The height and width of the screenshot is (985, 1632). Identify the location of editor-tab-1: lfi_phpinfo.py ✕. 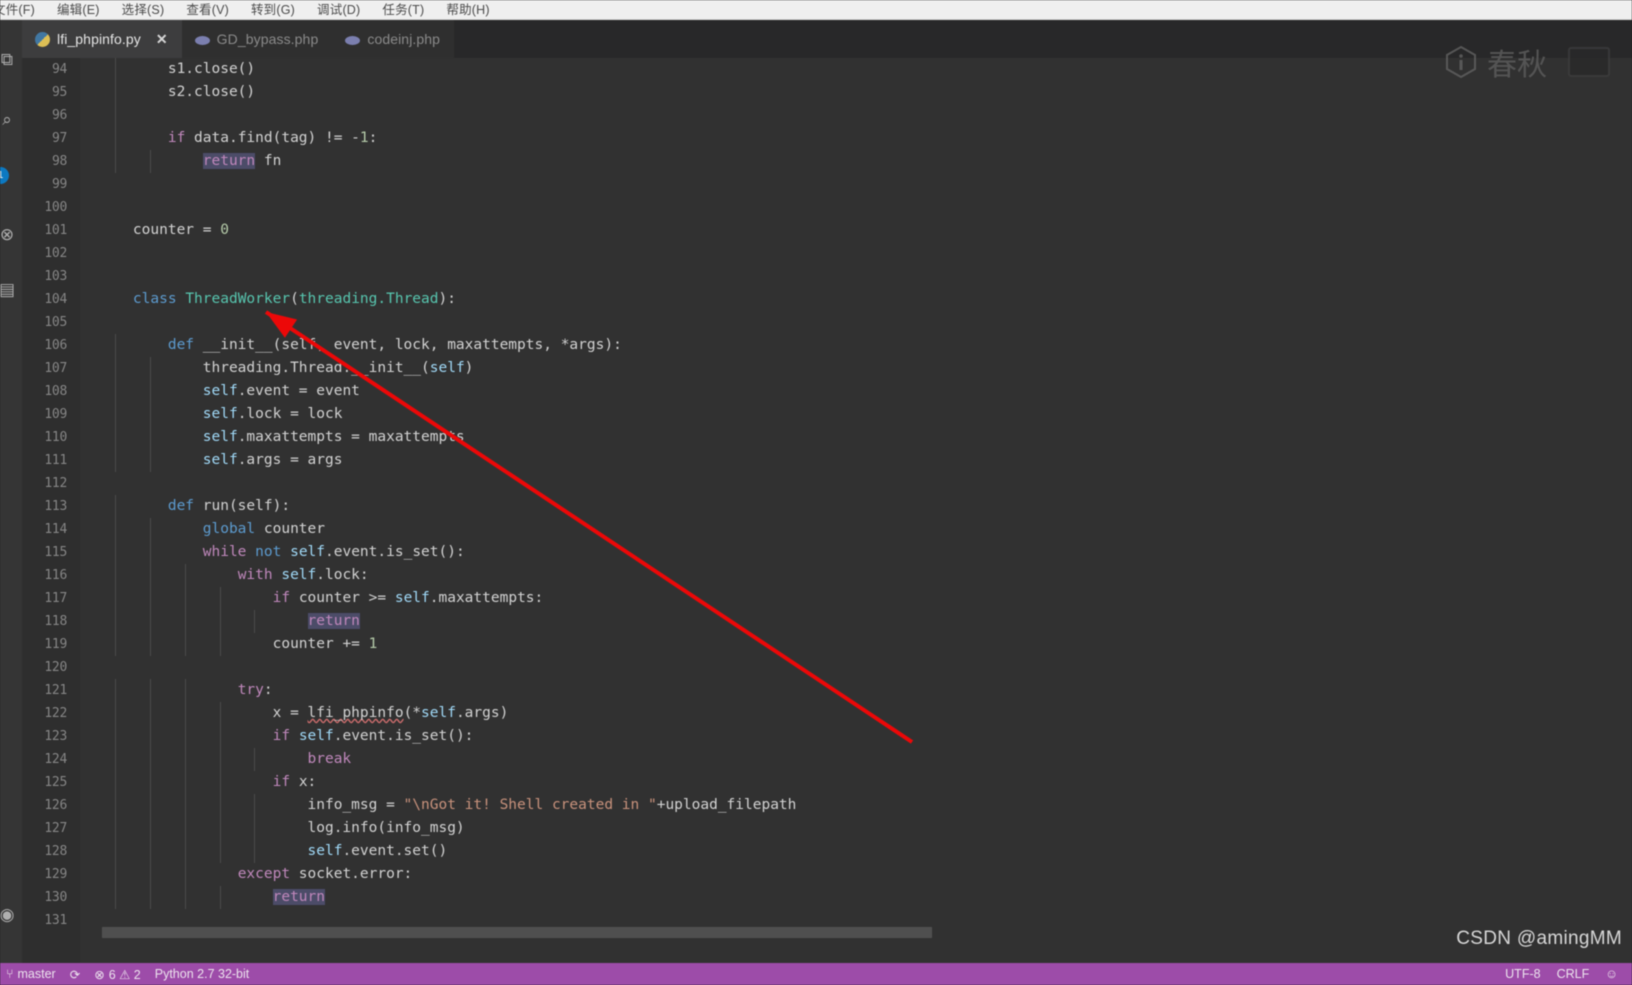
(102, 39).